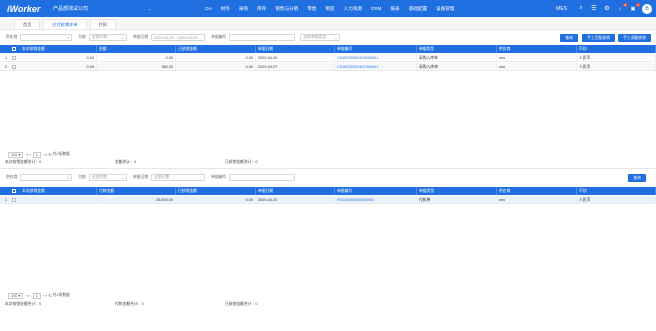 Image resolution: width=656 pixels, height=331 pixels. What do you see at coordinates (418, 9) in the screenshot?
I see `nav-item-base-config: 基础配置` at bounding box center [418, 9].